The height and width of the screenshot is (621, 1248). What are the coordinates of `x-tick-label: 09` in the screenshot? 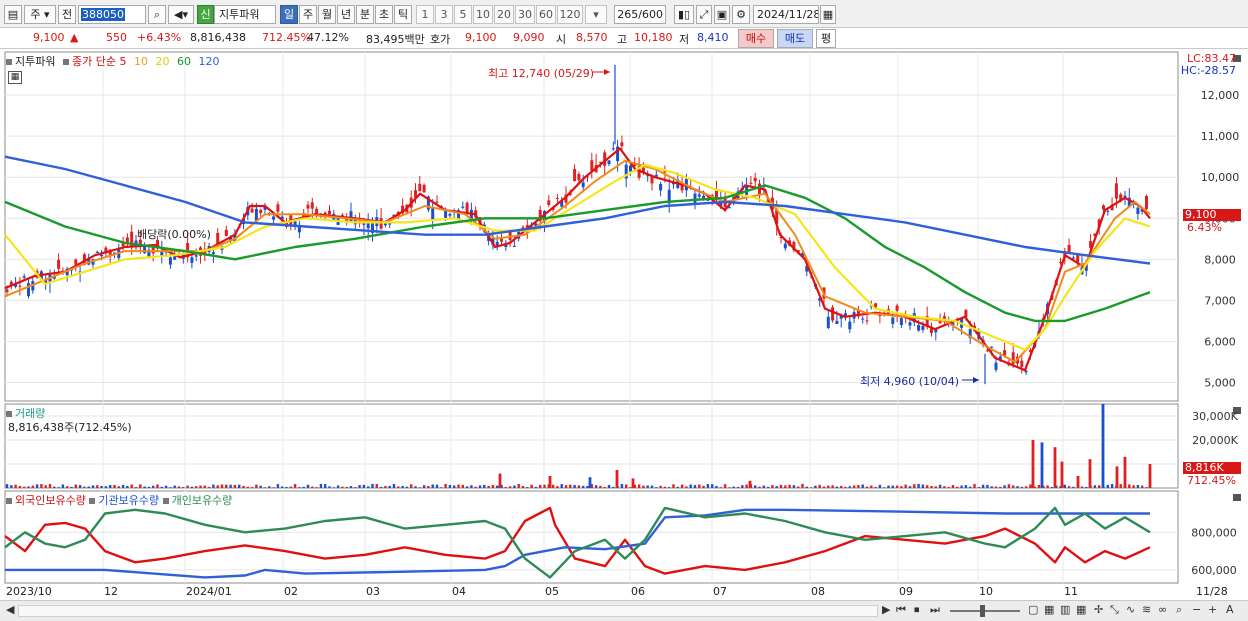 It's located at (906, 591).